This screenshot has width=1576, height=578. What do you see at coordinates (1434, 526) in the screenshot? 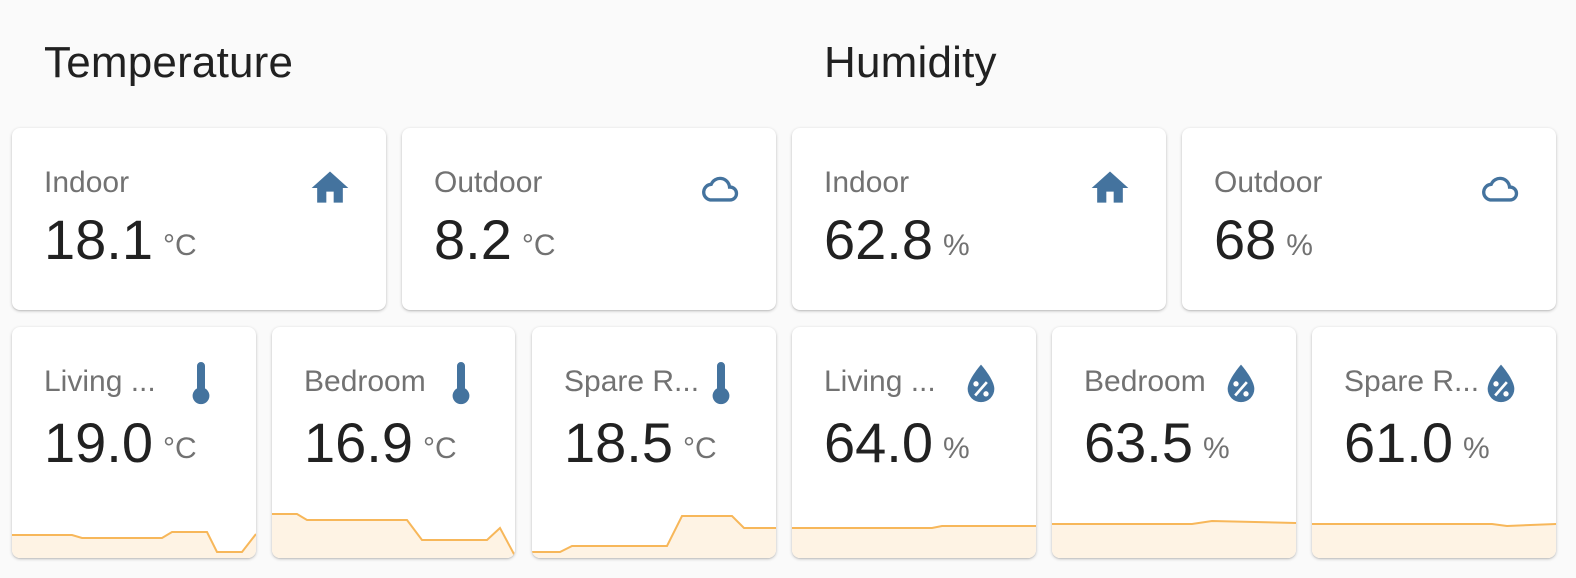
I see `humidity-spare-room-sparkline` at bounding box center [1434, 526].